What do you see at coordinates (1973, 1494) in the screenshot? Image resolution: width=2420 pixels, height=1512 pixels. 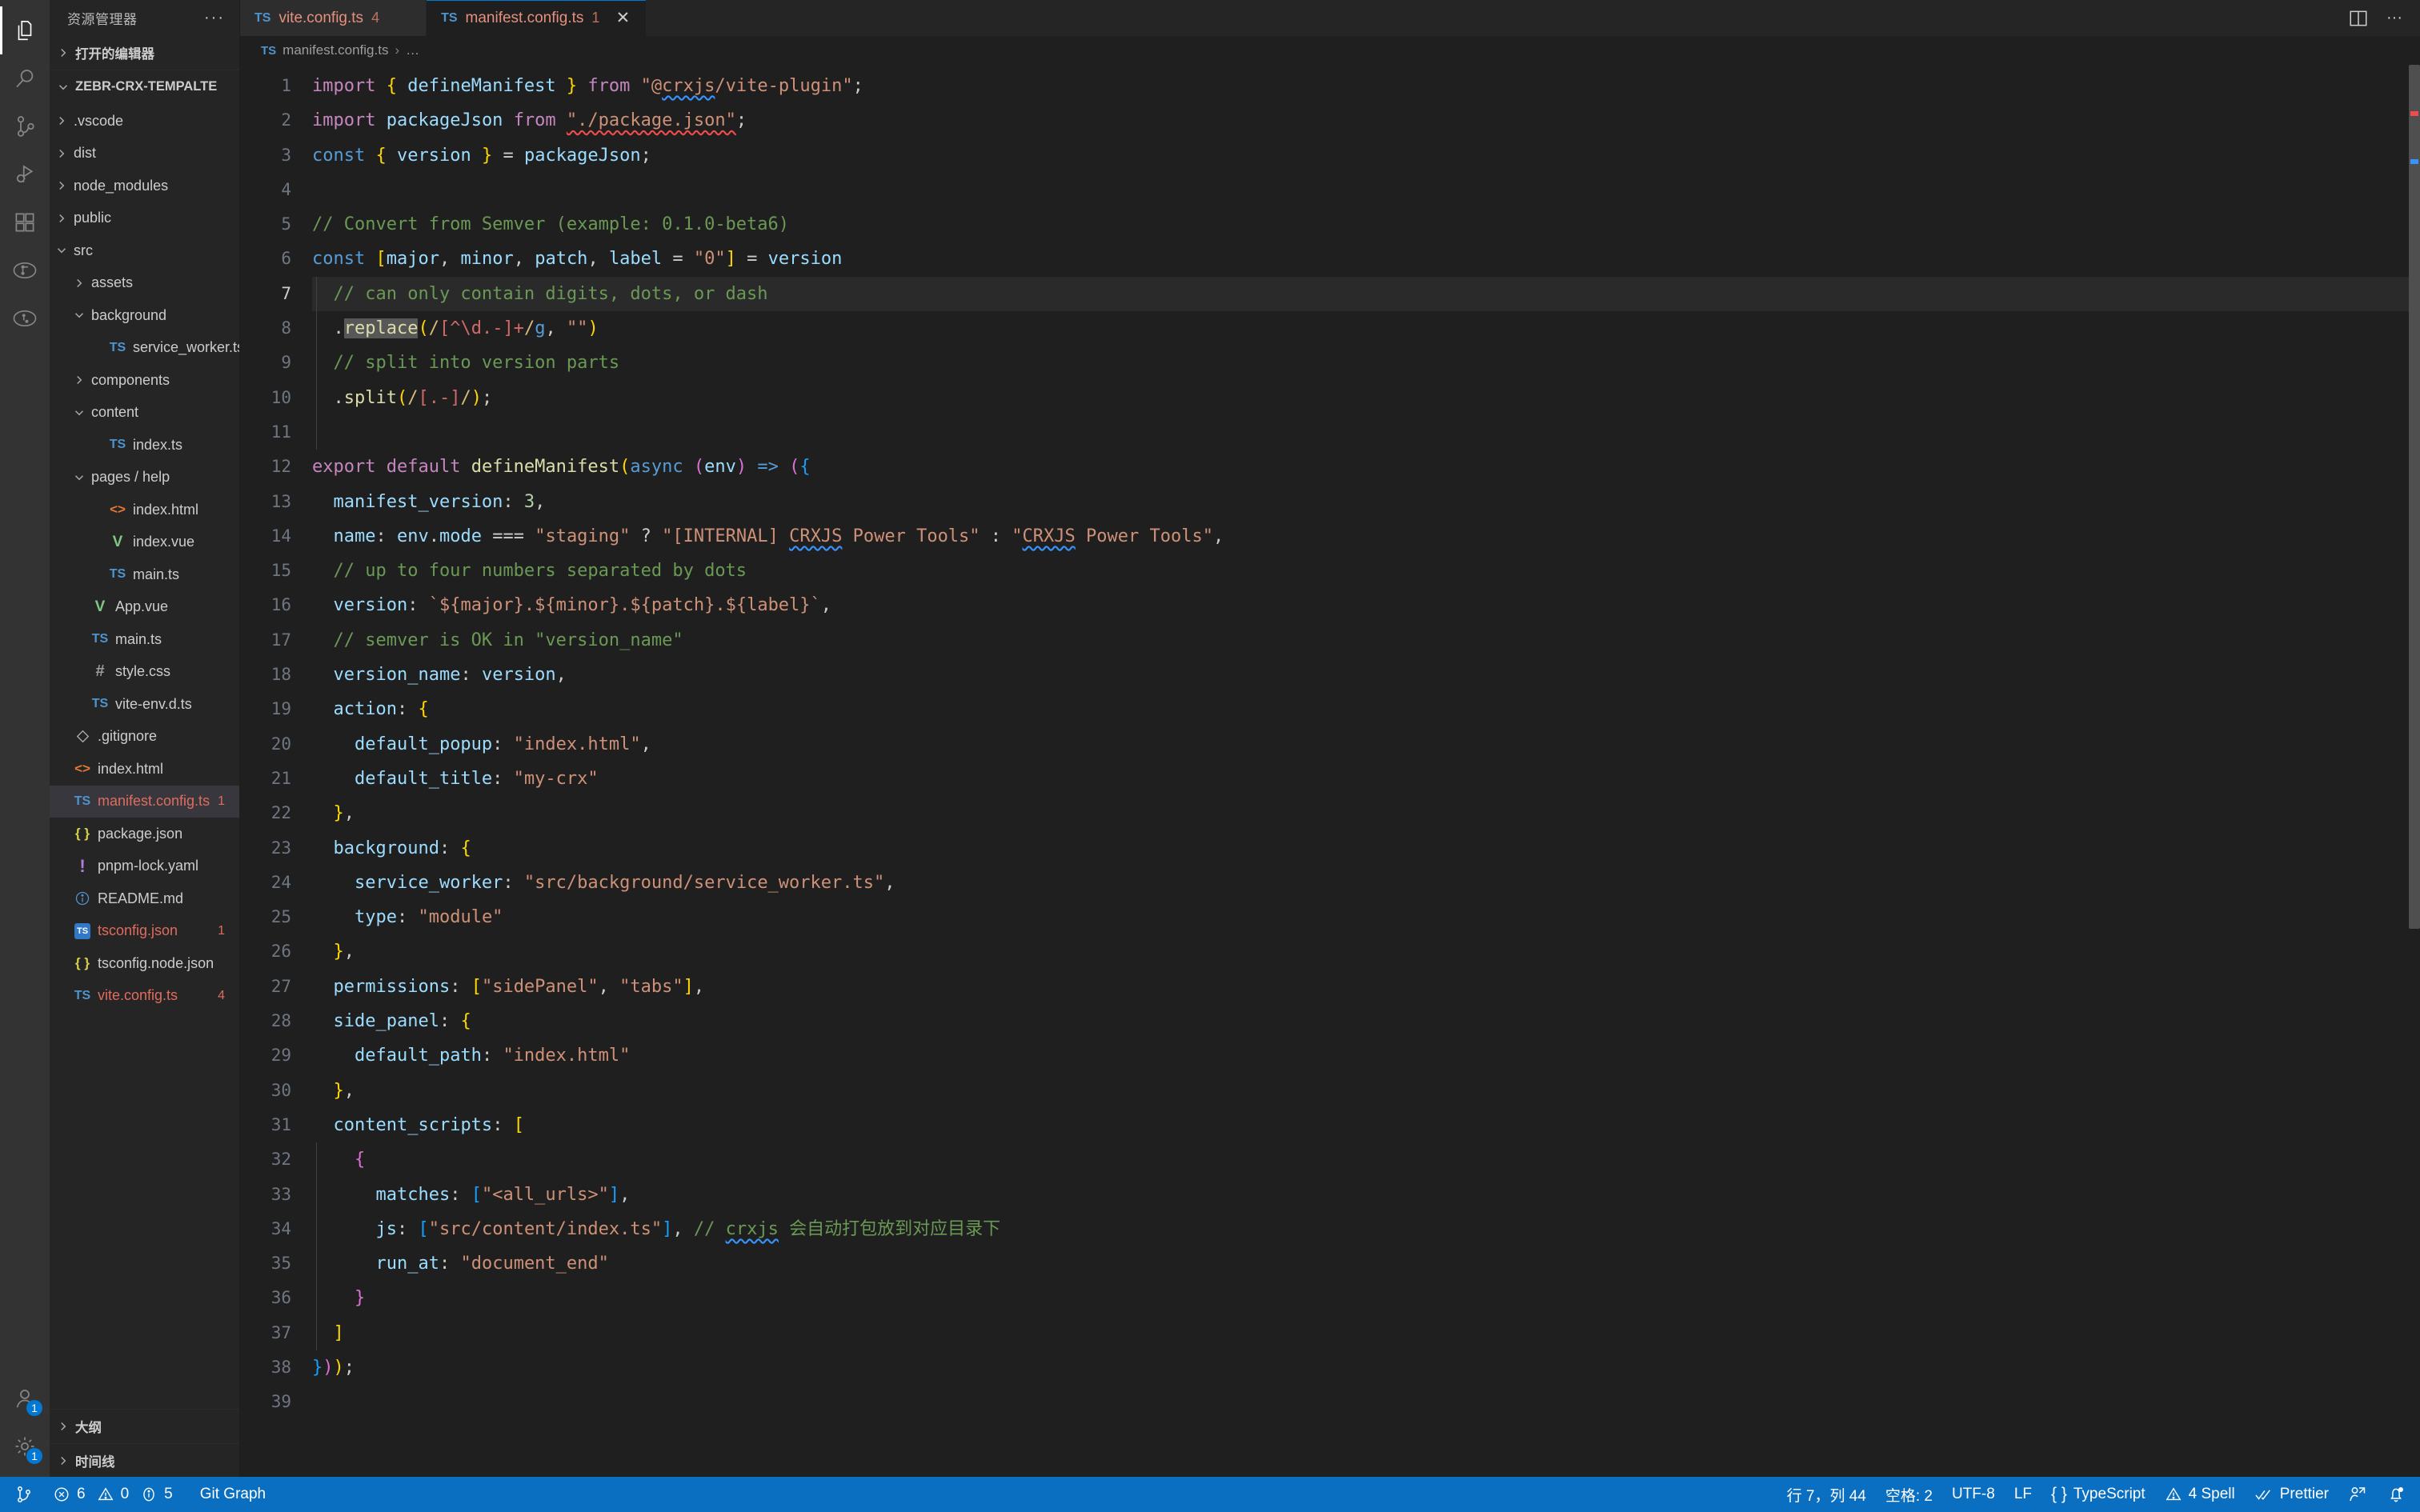 I see `status-editor-encoding: UTF-8` at bounding box center [1973, 1494].